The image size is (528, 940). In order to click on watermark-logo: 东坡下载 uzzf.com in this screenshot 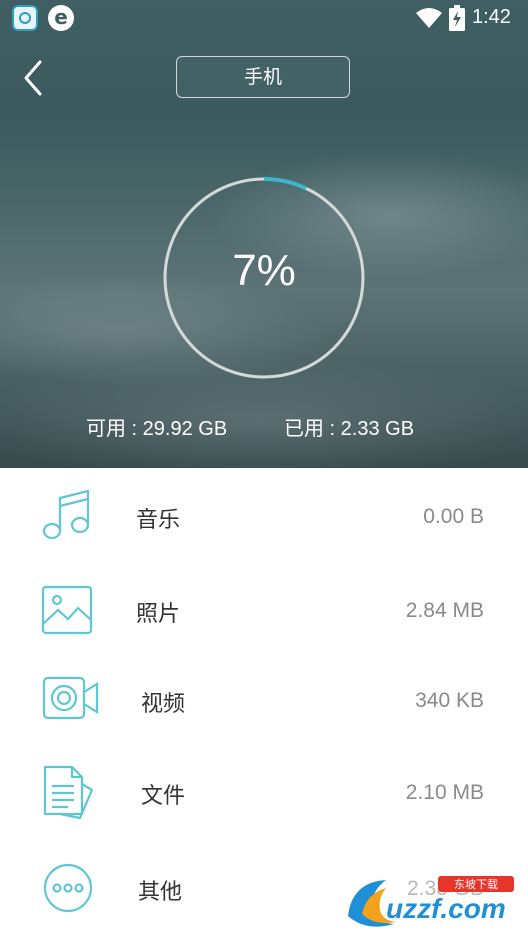, I will do `click(431, 901)`.